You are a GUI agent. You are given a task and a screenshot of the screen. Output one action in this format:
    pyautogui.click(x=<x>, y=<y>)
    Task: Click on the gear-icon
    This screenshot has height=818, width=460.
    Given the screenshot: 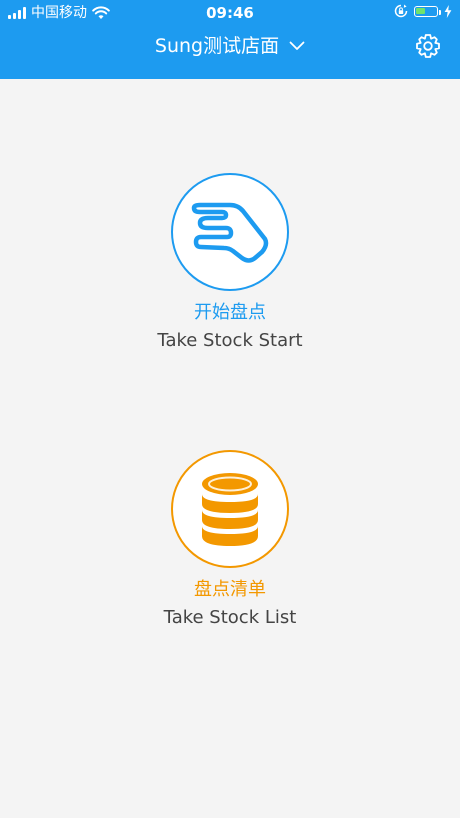 What is the action you would take?
    pyautogui.click(x=428, y=46)
    